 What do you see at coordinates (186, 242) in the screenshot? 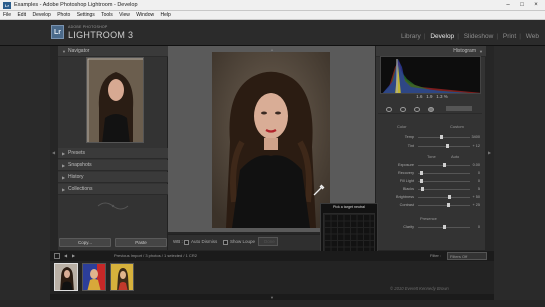
I see `auto-dismiss-checkbox` at bounding box center [186, 242].